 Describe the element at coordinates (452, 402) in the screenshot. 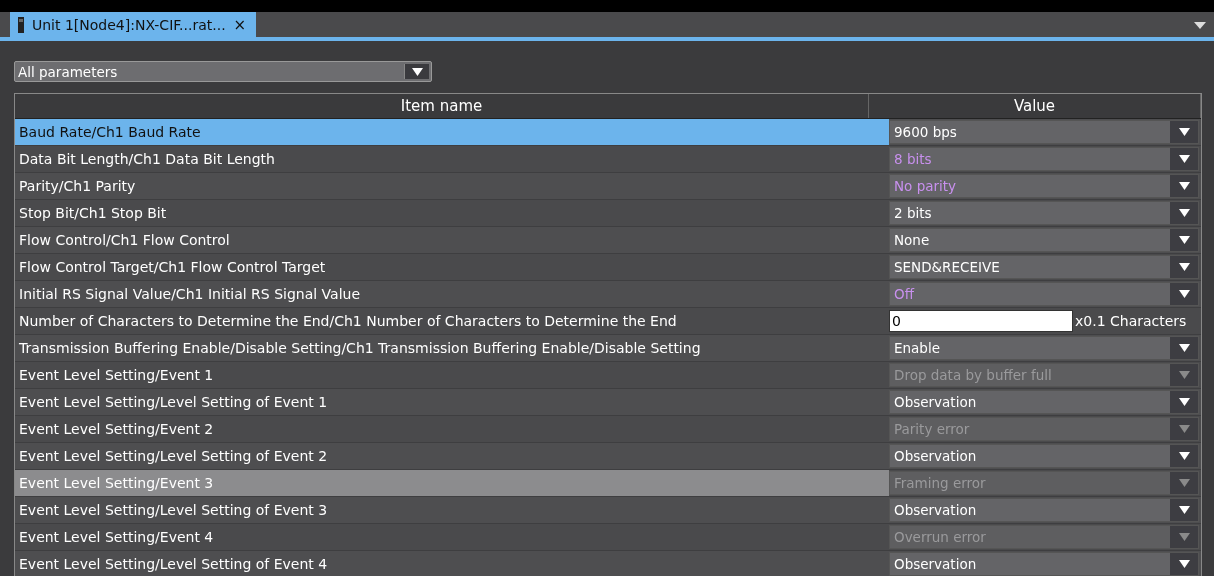

I see `item-name: Event Level Setting/Level Setting of Event 1` at that location.